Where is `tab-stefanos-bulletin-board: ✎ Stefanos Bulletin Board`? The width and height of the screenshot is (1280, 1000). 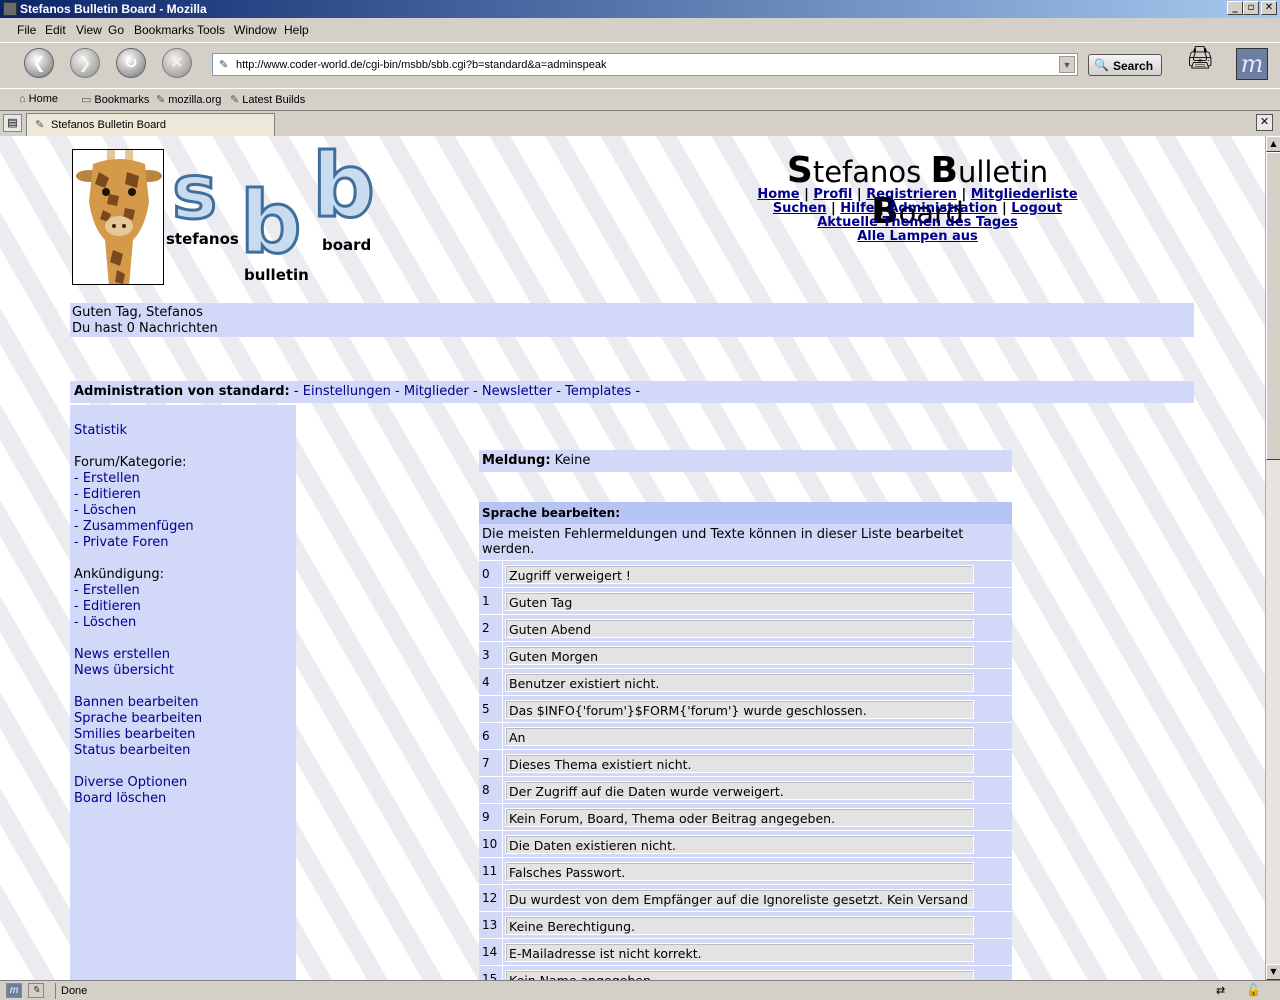
tab-stefanos-bulletin-board: ✎ Stefanos Bulletin Board is located at coordinates (150, 124).